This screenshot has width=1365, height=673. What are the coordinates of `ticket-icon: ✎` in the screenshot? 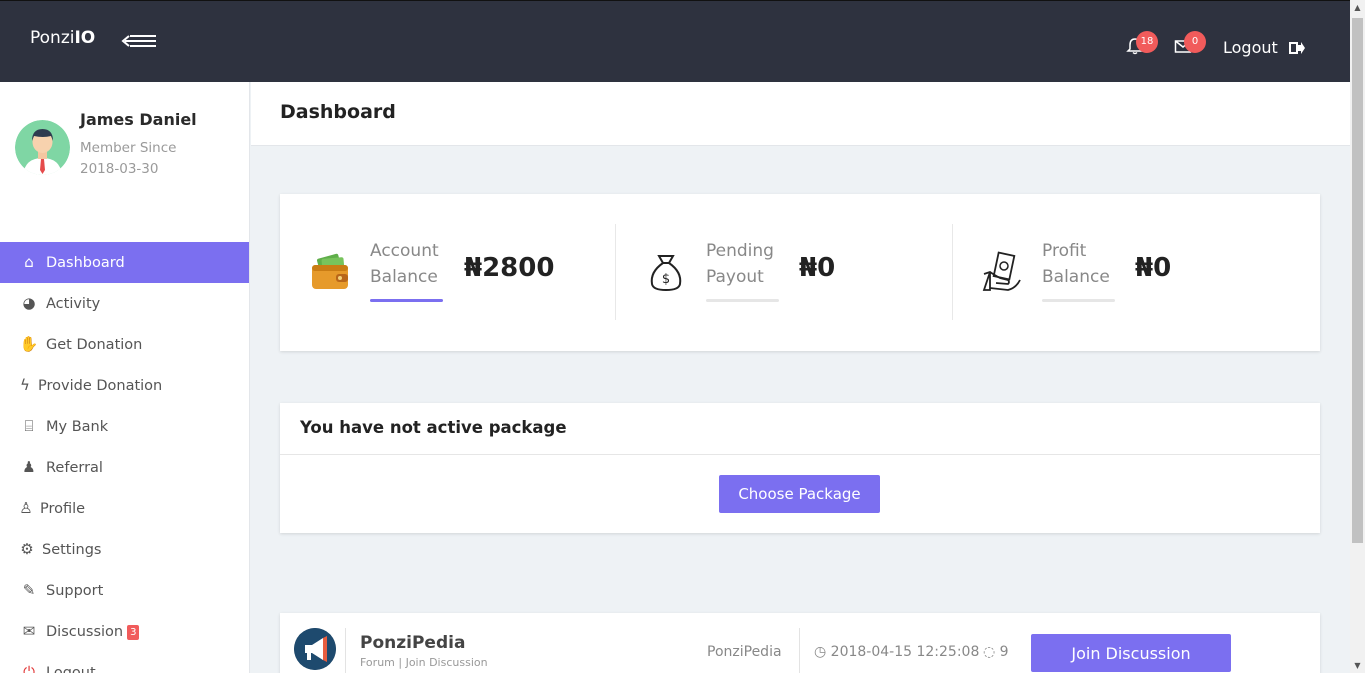 It's located at (29, 590).